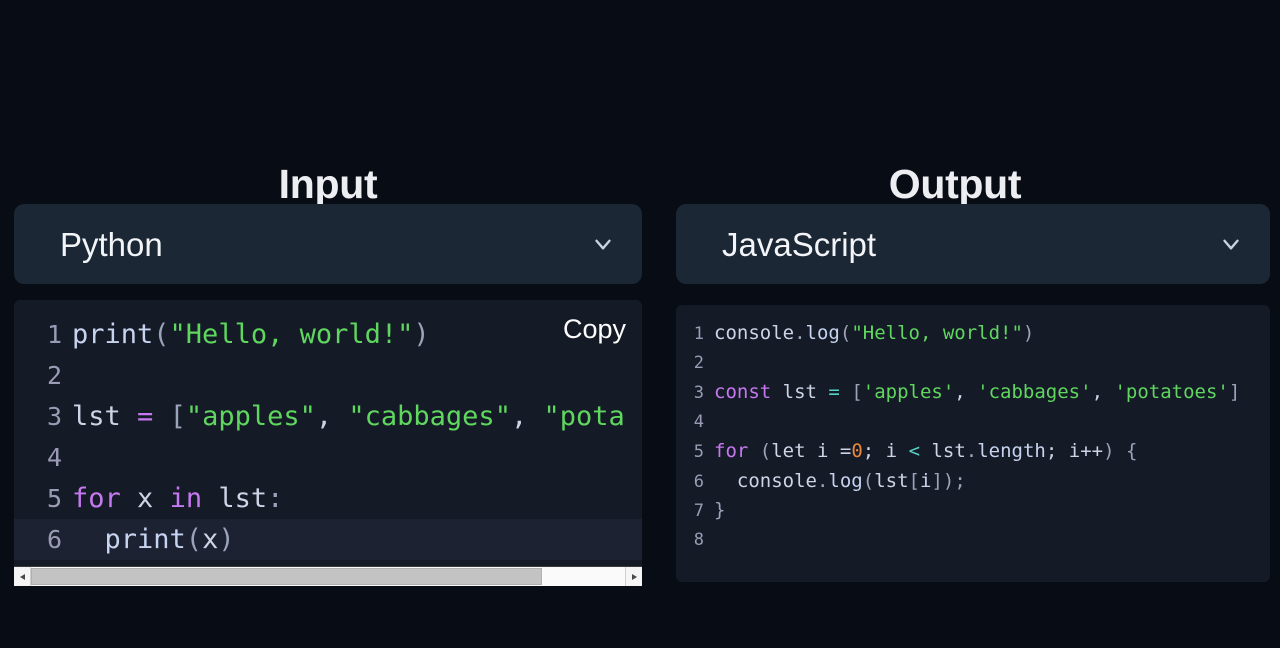  I want to click on token-kw: =, so click(145, 416).